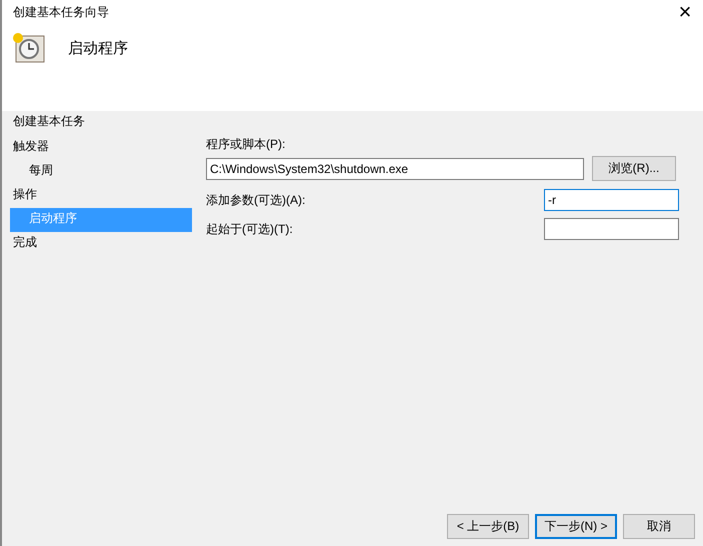 The height and width of the screenshot is (546, 703). Describe the element at coordinates (395, 169) in the screenshot. I see `program-field: C:\Windows\System32\shutdown.exe` at that location.